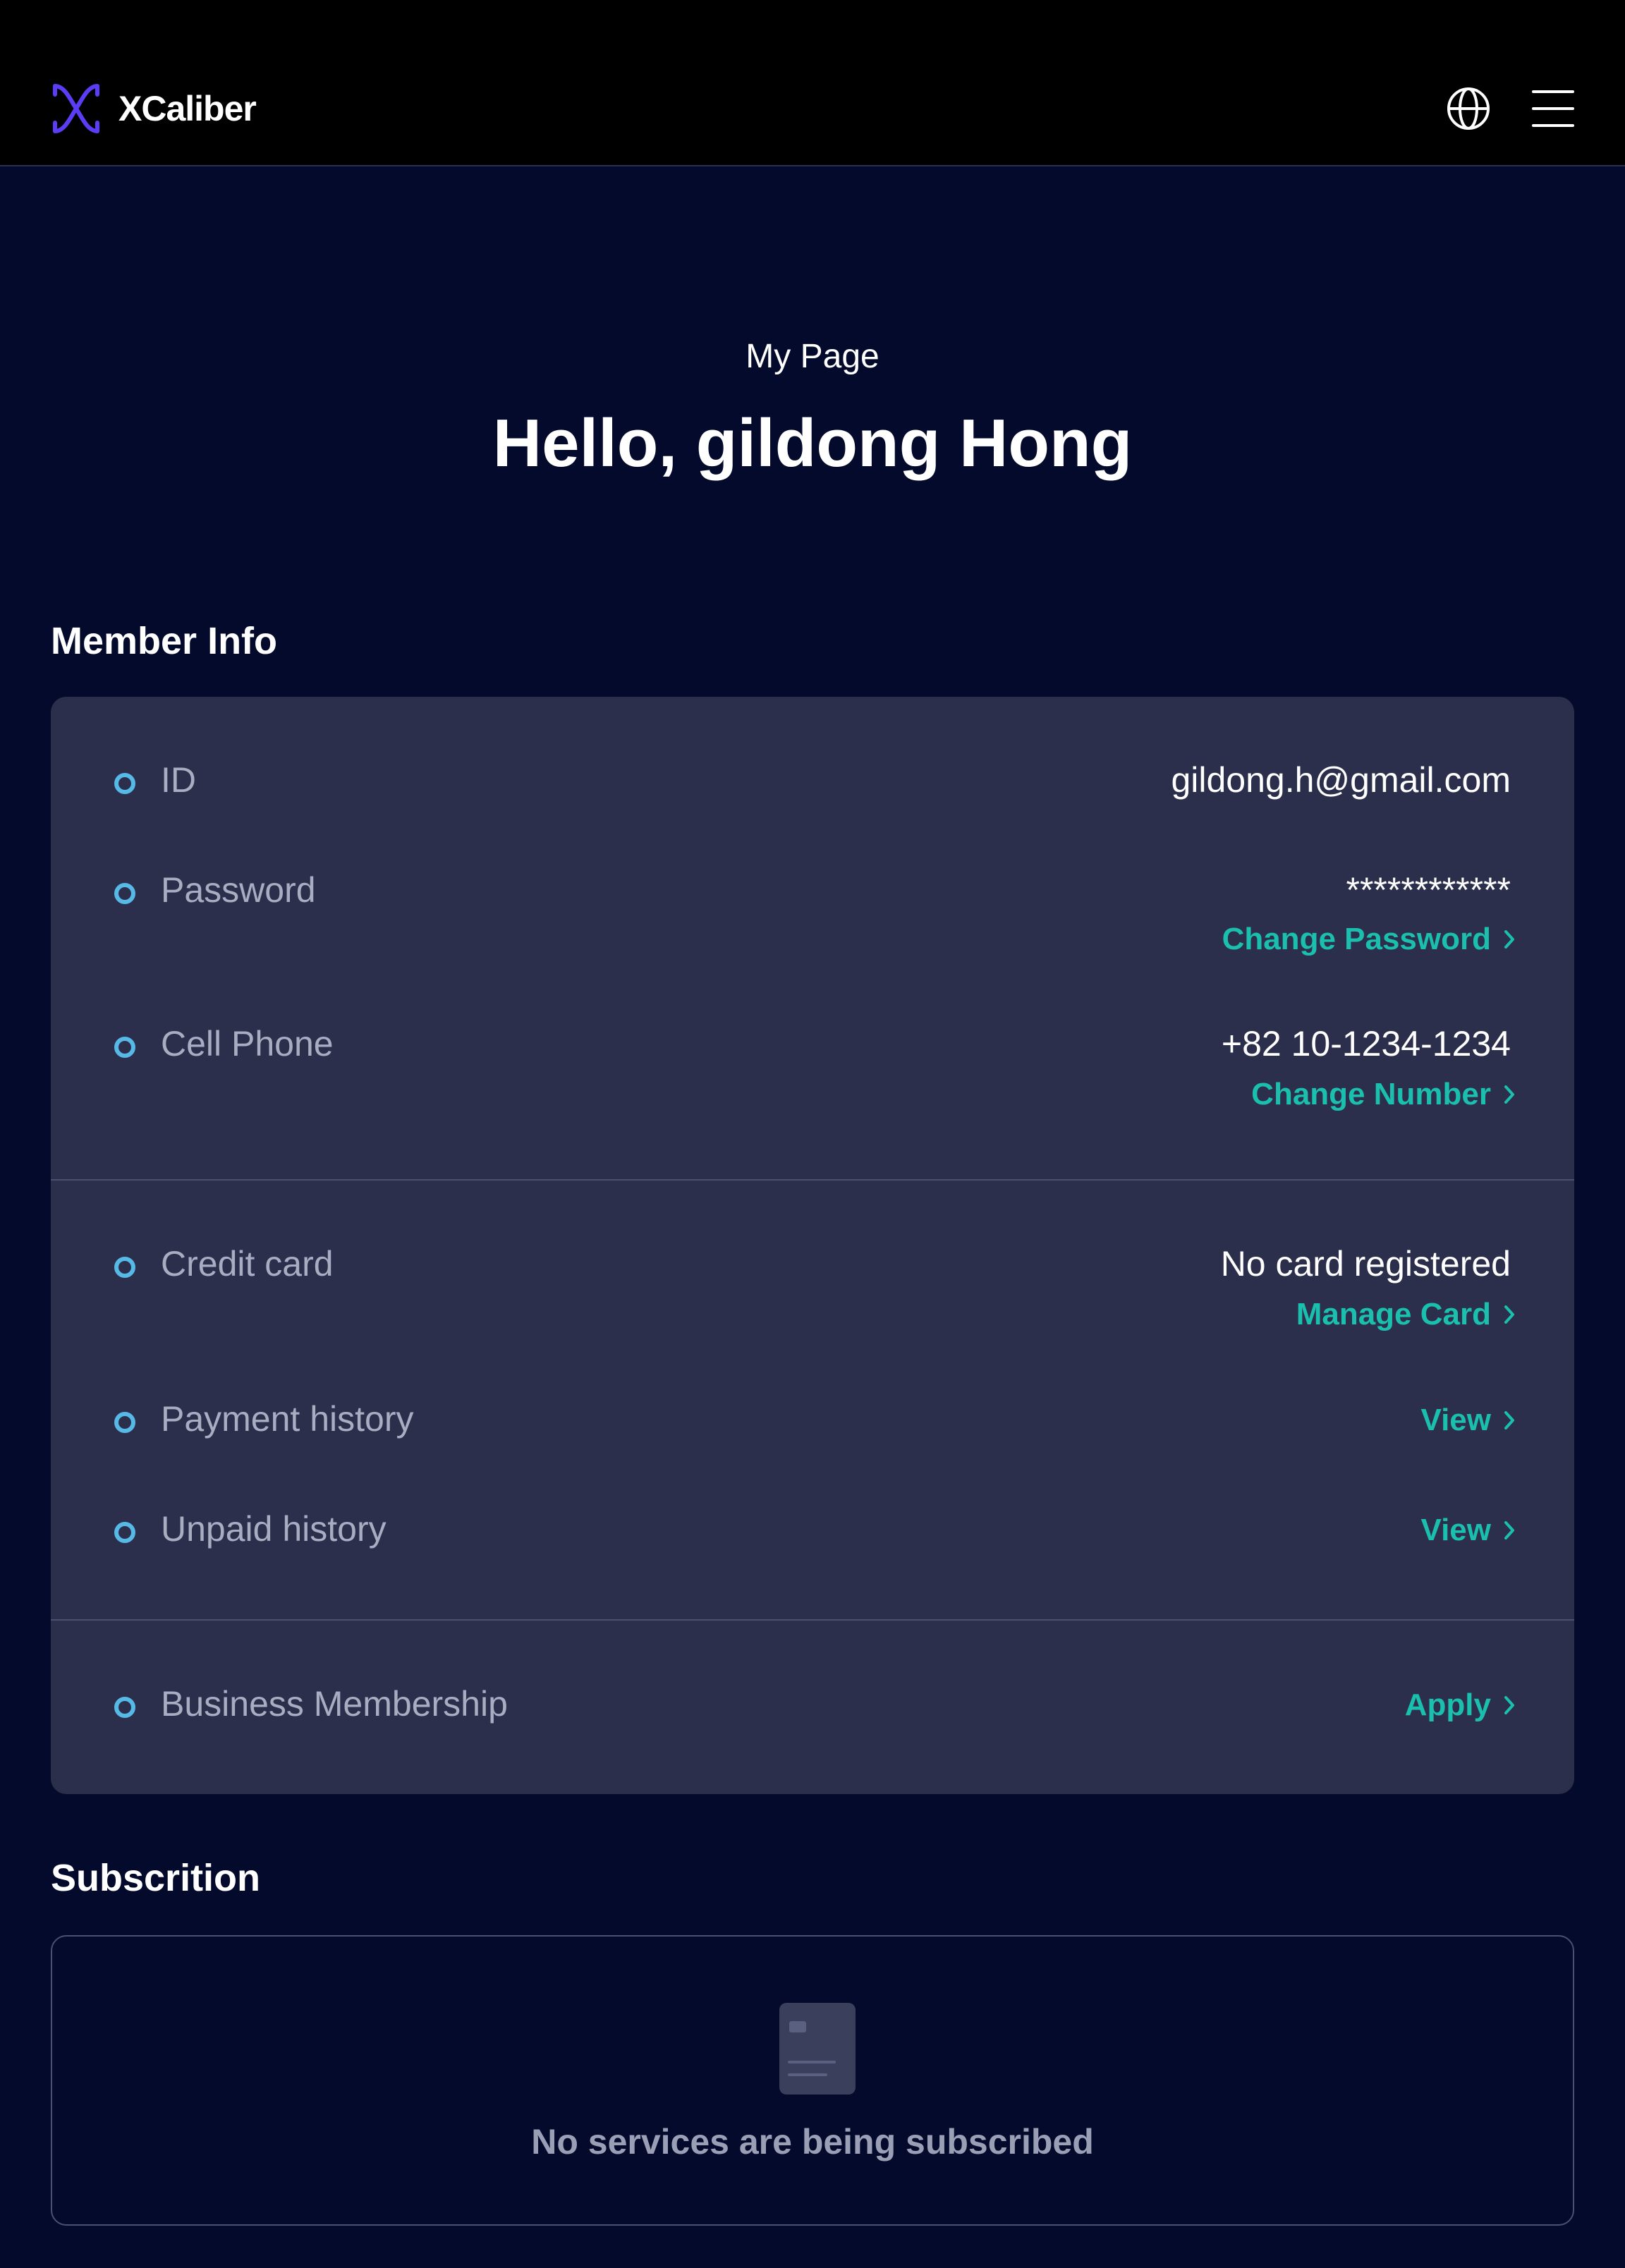 This screenshot has height=2268, width=1625. I want to click on payment-history-view-label: View, so click(1455, 1420).